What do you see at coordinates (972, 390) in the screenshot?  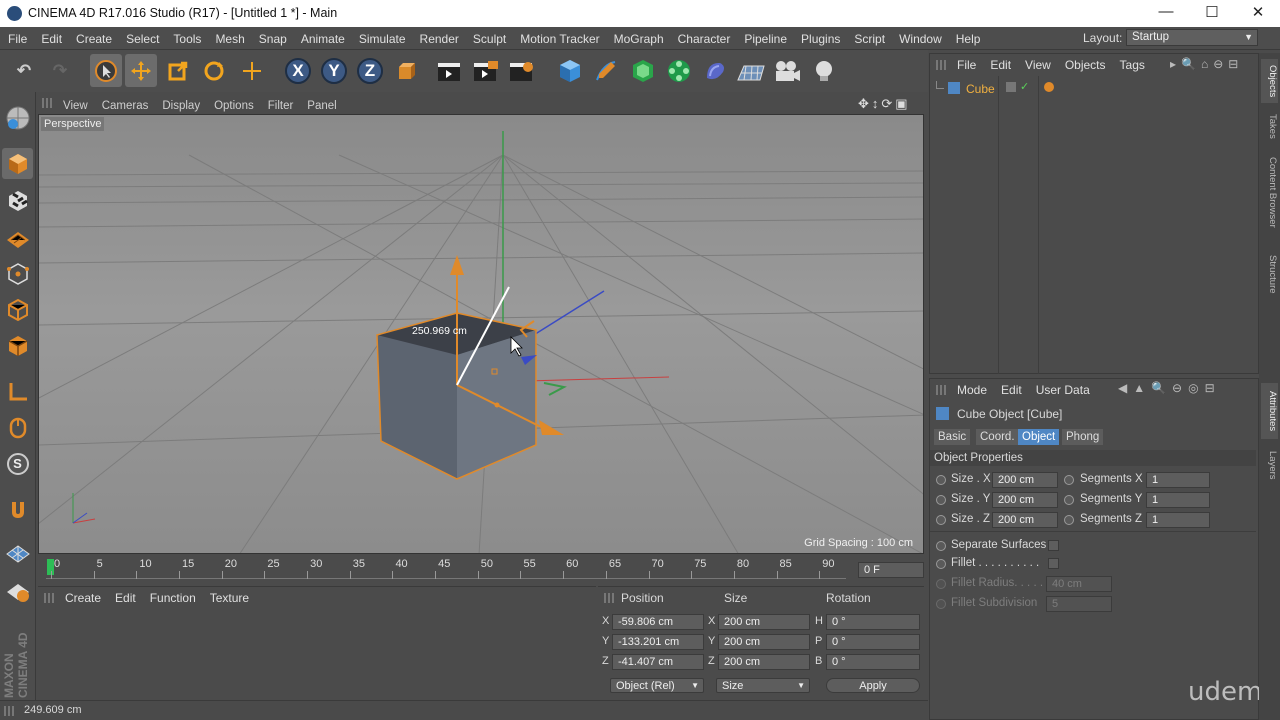 I see `attributes-menu-mode: Mode` at bounding box center [972, 390].